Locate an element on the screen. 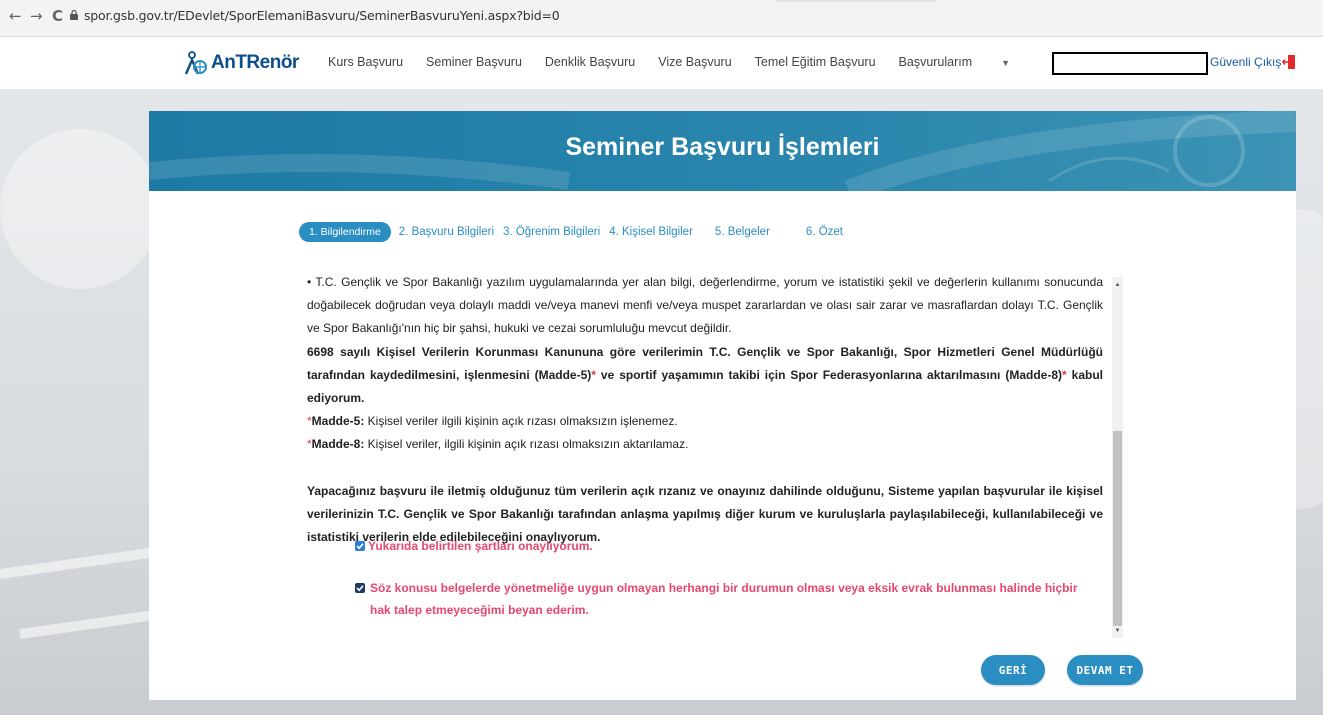 The image size is (1323, 715). page-title: Seminer Başvuru İşlemleri is located at coordinates (722, 147).